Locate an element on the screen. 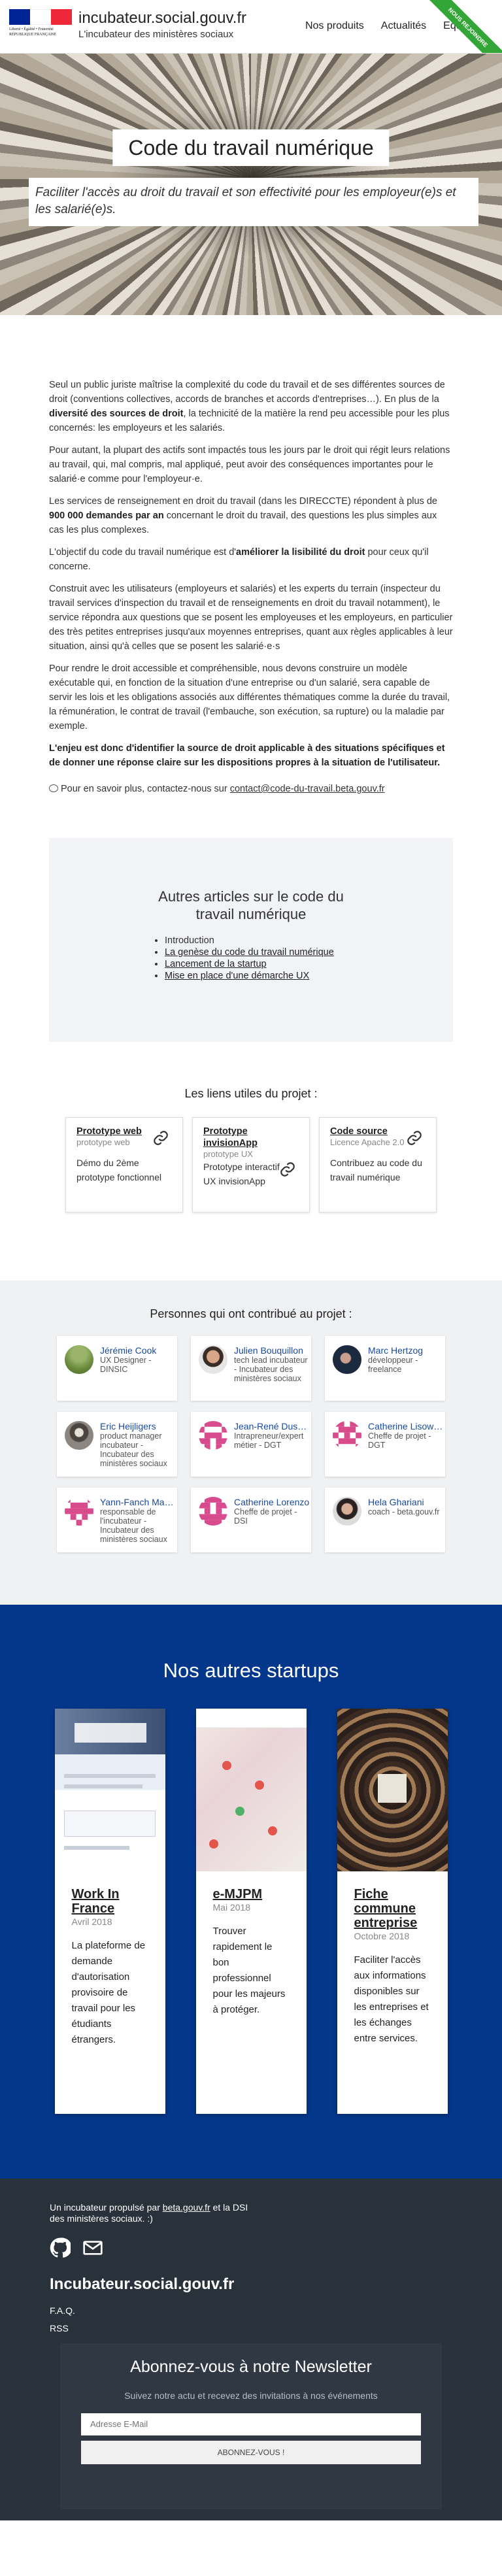 The width and height of the screenshot is (502, 2576). nav-products: Nos produits is located at coordinates (334, 26).